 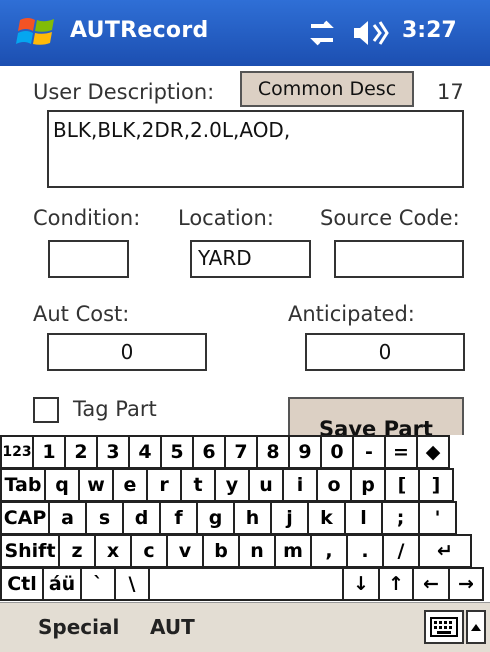 What do you see at coordinates (327, 89) in the screenshot?
I see `common-desc-button: Common Desc` at bounding box center [327, 89].